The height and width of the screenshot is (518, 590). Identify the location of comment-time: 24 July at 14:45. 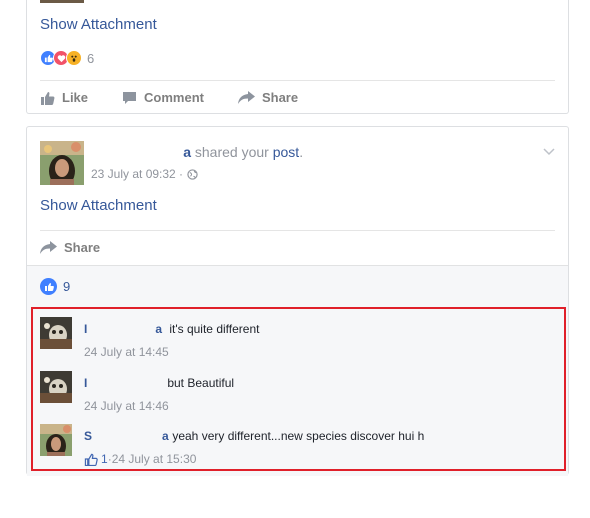
(126, 352).